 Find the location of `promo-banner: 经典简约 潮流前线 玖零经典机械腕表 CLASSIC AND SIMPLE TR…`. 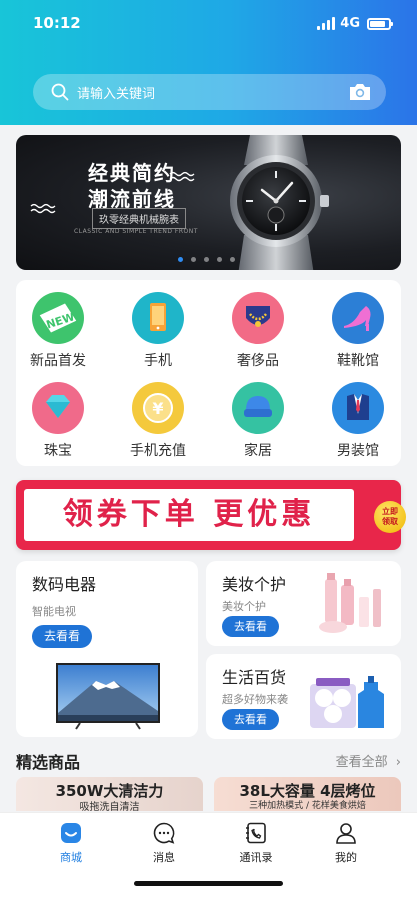

promo-banner: 经典简约 潮流前线 玖零经典机械腕表 CLASSIC AND SIMPLE TR… is located at coordinates (208, 202).